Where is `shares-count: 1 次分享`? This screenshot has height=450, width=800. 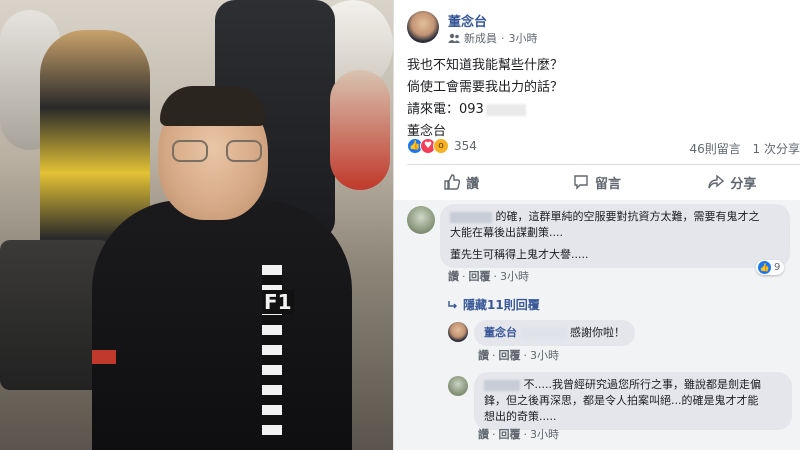
shares-count: 1 次分享 is located at coordinates (776, 149).